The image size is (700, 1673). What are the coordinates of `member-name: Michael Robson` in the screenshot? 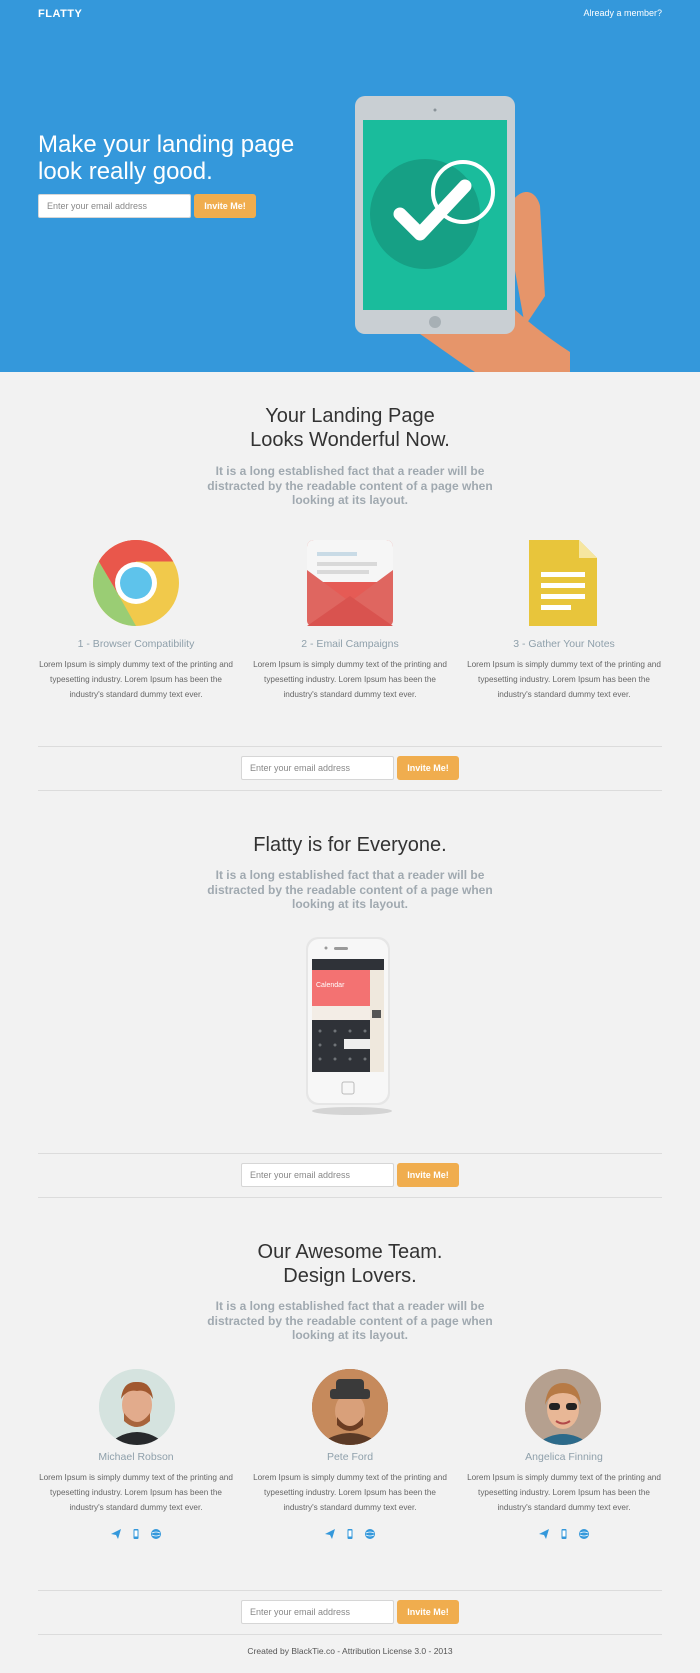 It's located at (136, 1457).